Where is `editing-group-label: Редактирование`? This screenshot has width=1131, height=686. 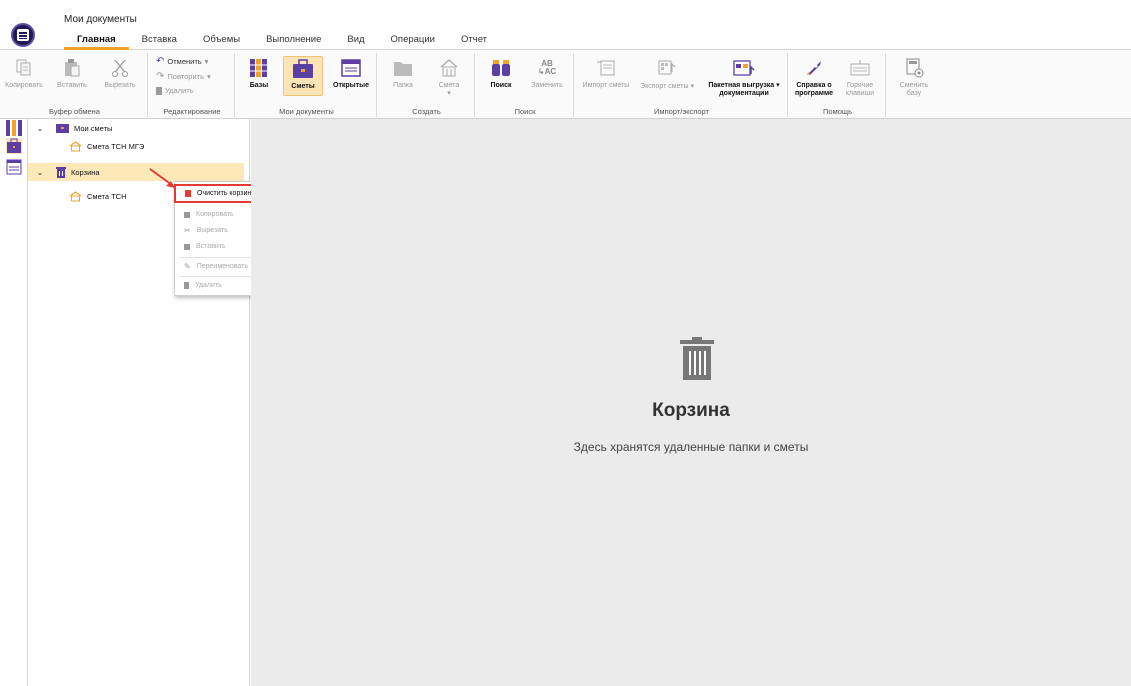 editing-group-label: Редактирование is located at coordinates (192, 111).